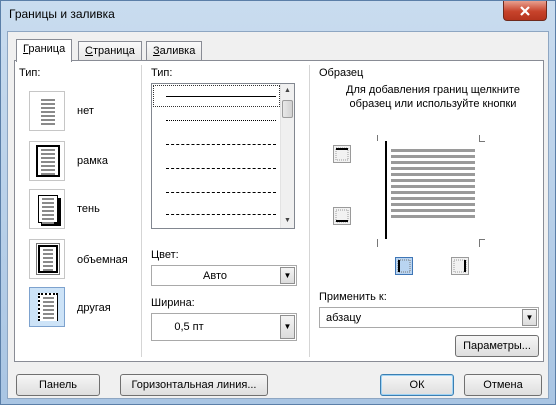 The width and height of the screenshot is (556, 405). What do you see at coordinates (44, 50) in the screenshot?
I see `tab-border: Граница` at bounding box center [44, 50].